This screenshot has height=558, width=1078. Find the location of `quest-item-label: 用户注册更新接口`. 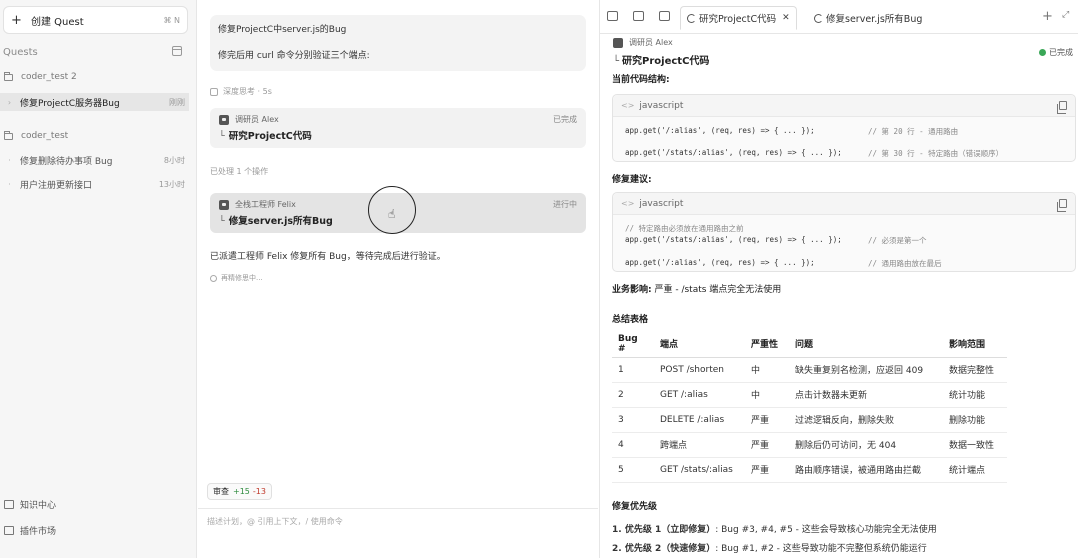

quest-item-label: 用户注册更新接口 is located at coordinates (56, 185).